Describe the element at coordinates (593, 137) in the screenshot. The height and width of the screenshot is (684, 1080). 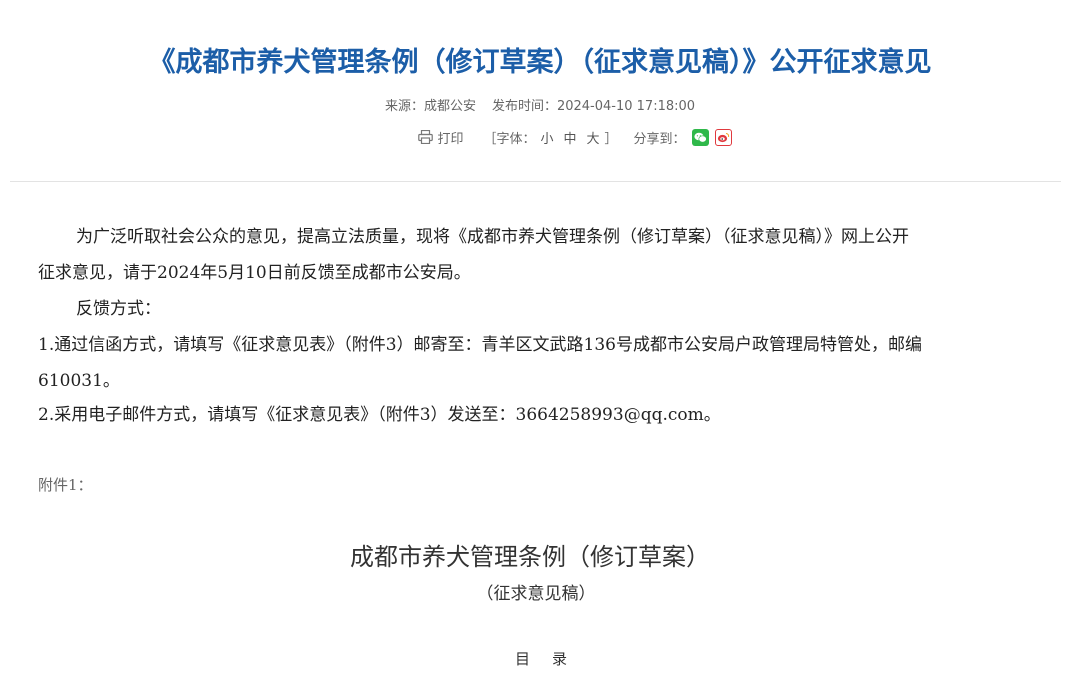
I see `font-large-button: 大` at that location.